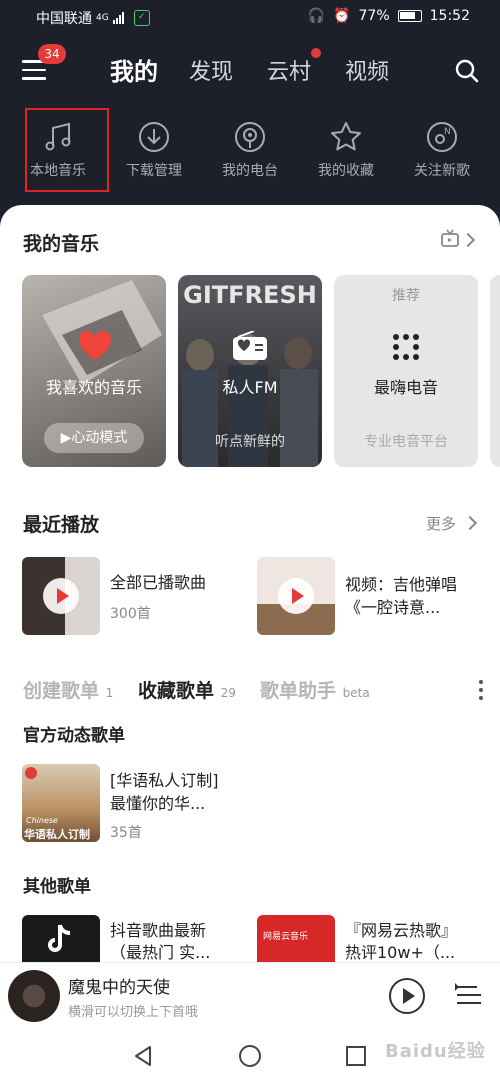  Describe the element at coordinates (134, 69) in the screenshot. I see `tab-mine: 我的` at that location.